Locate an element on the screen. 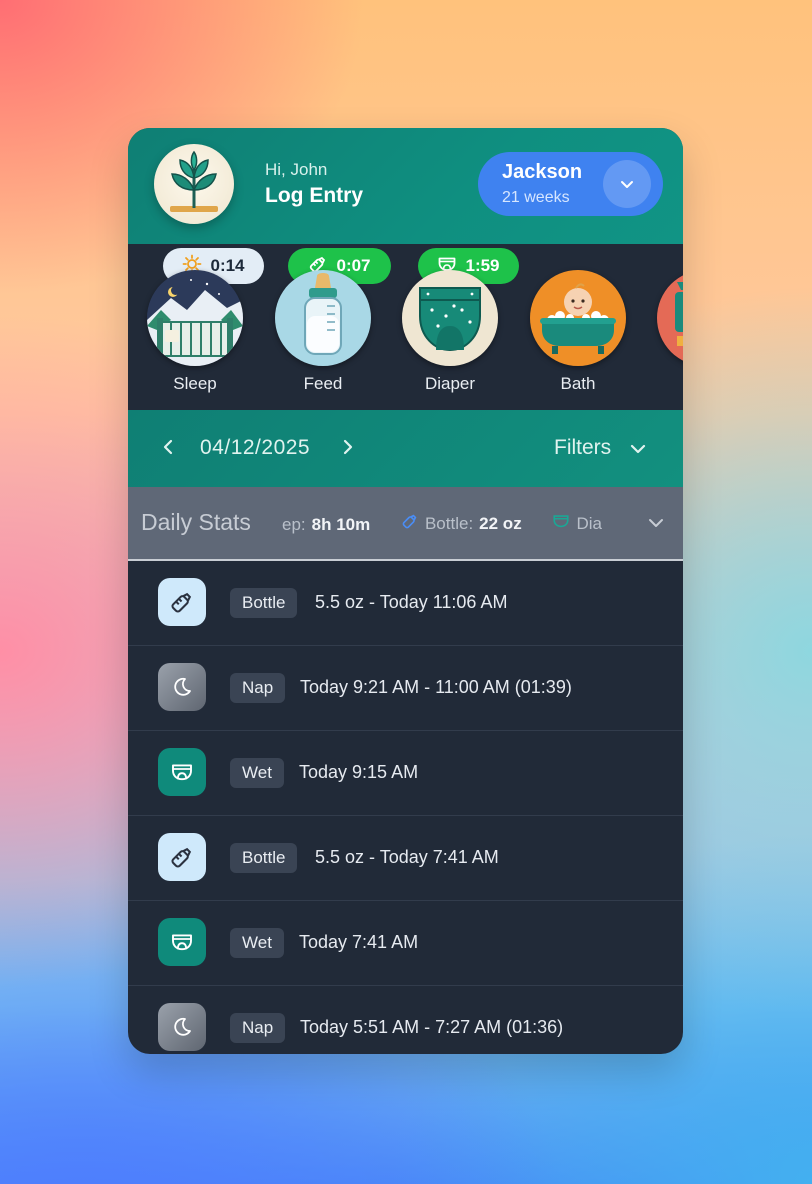  activity-label: Feed is located at coordinates (323, 383).